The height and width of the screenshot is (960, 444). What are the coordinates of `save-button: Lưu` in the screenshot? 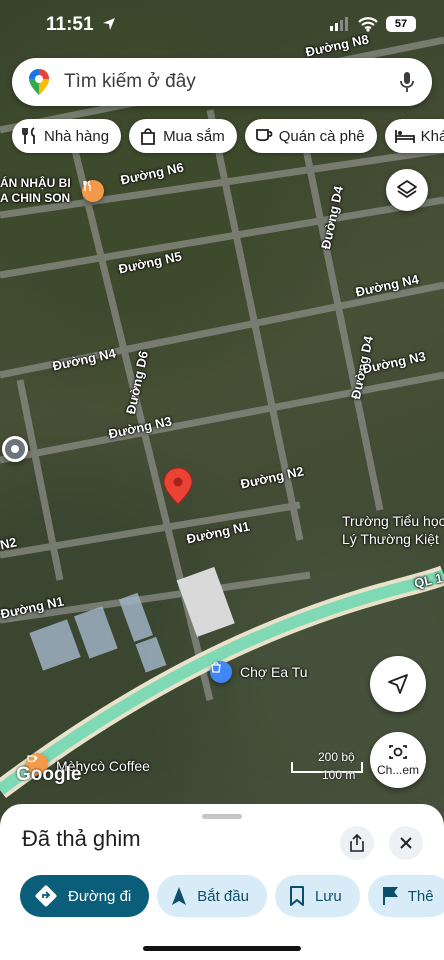 It's located at (317, 896).